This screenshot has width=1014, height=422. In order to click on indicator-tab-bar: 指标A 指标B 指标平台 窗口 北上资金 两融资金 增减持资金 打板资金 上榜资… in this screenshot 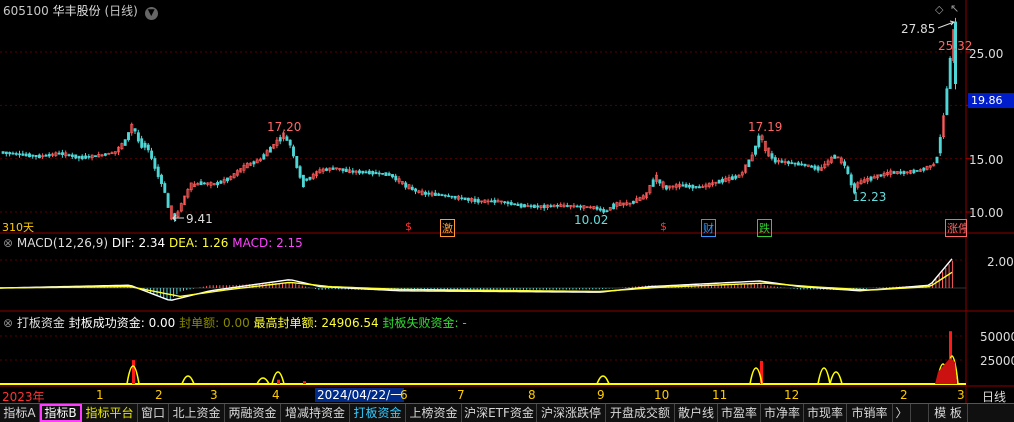, I will do `click(507, 412)`.